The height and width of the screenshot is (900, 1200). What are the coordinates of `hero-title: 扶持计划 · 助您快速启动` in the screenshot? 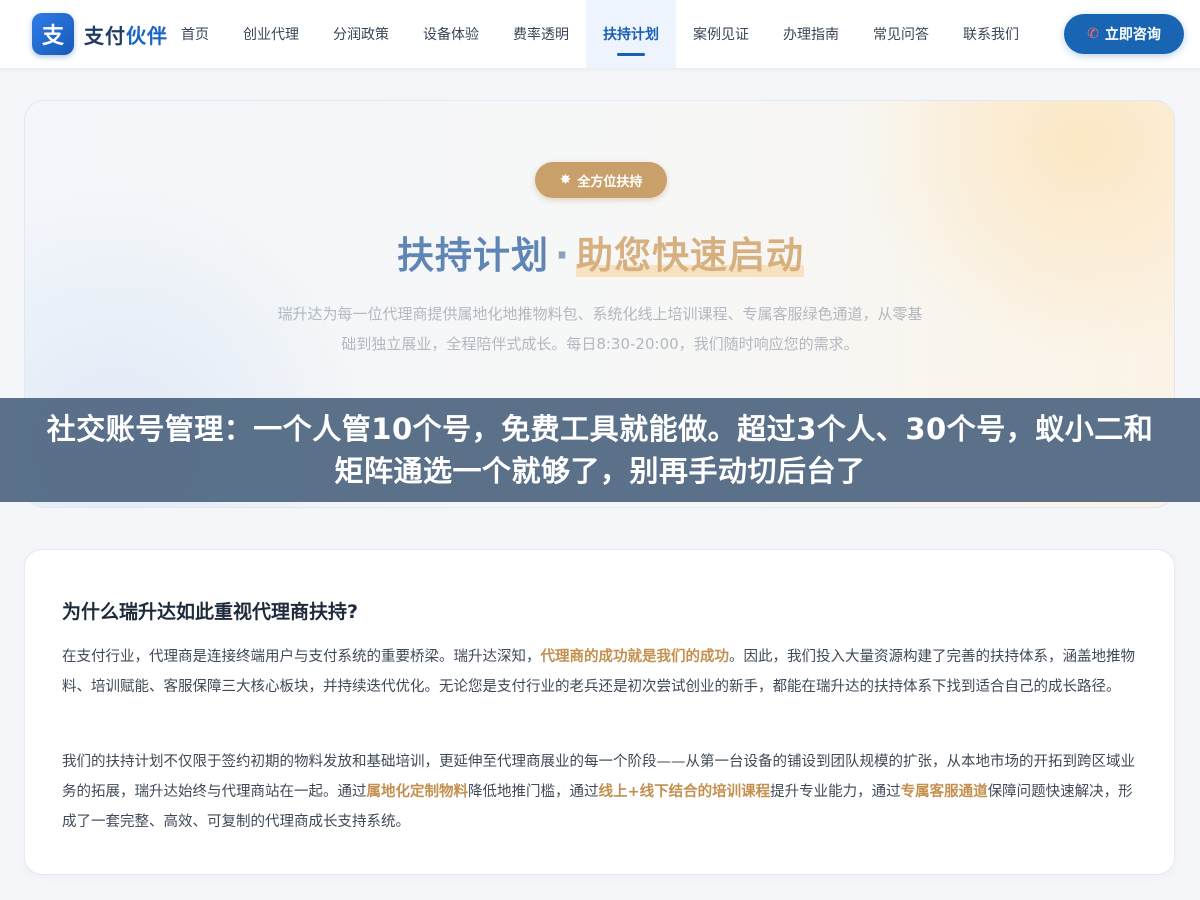 It's located at (599, 252).